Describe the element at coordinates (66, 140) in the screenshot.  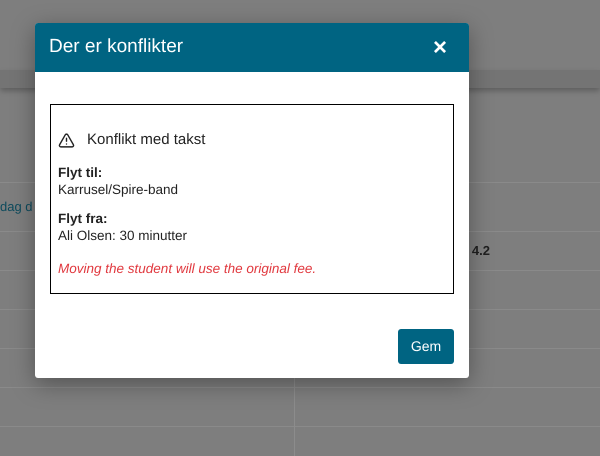
I see `warning-icon` at that location.